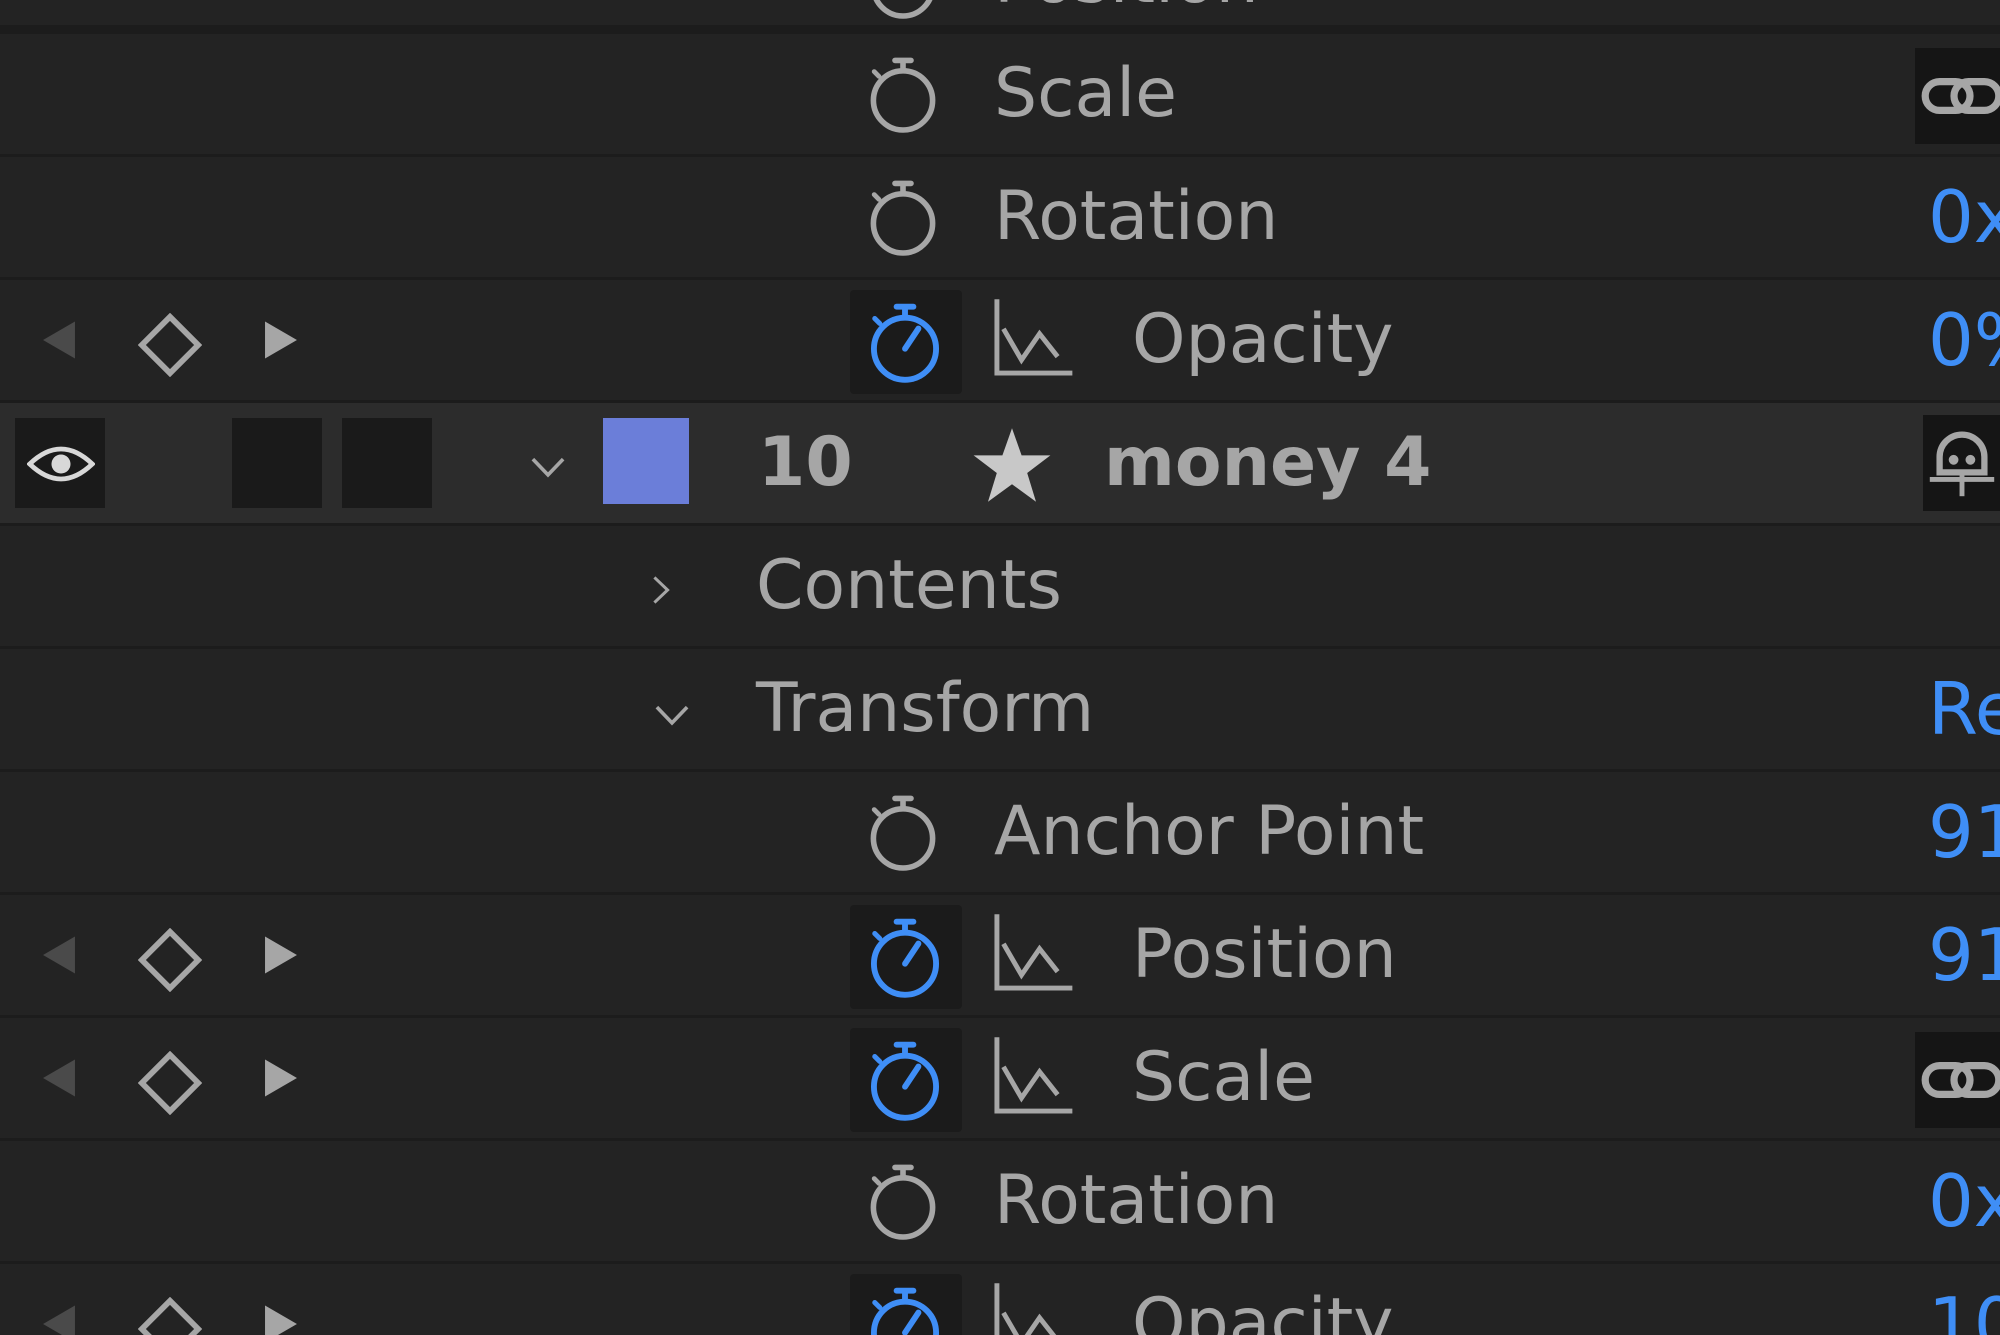 The image size is (2000, 1335). I want to click on property-row-opacity: Opacity 0%, so click(1000, 340).